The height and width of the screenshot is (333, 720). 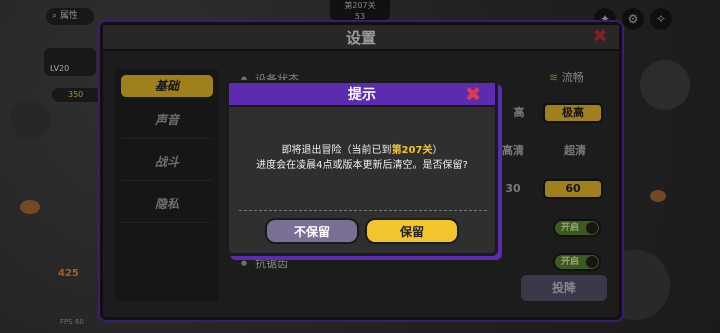 What do you see at coordinates (363, 210) in the screenshot?
I see `dialog-divider` at bounding box center [363, 210].